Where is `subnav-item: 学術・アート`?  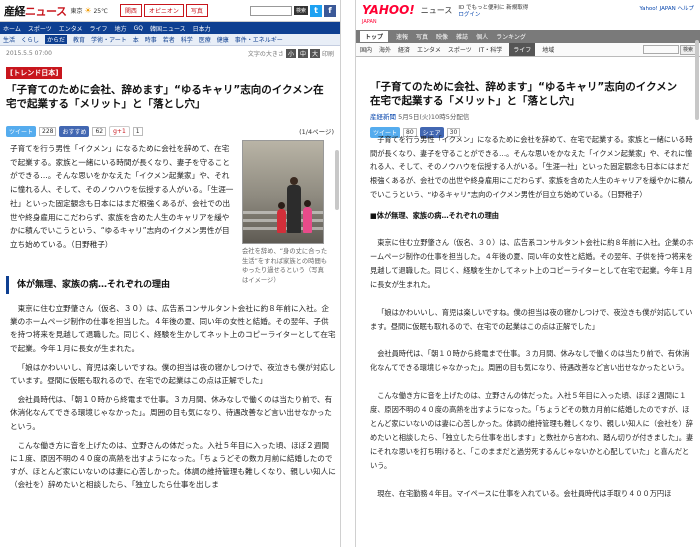 subnav-item: 学術・アート is located at coordinates (109, 39).